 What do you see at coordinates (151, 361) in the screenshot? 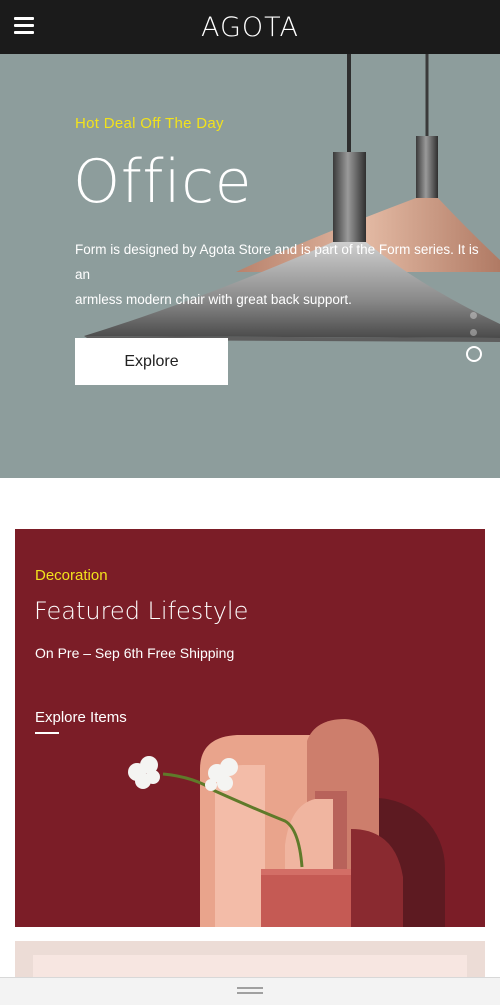
I see `explore-button: Explore` at bounding box center [151, 361].